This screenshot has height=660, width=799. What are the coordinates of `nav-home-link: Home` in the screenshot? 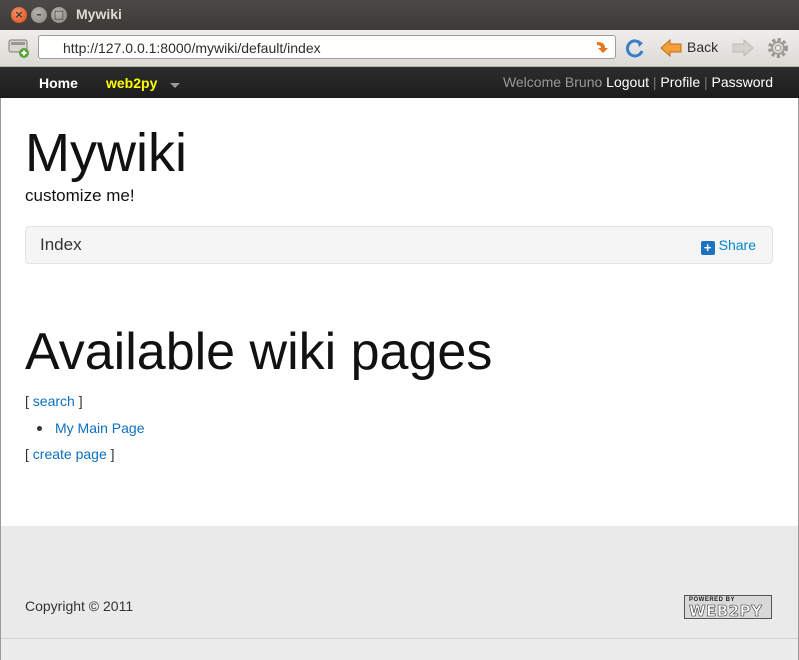 It's located at (58, 83).